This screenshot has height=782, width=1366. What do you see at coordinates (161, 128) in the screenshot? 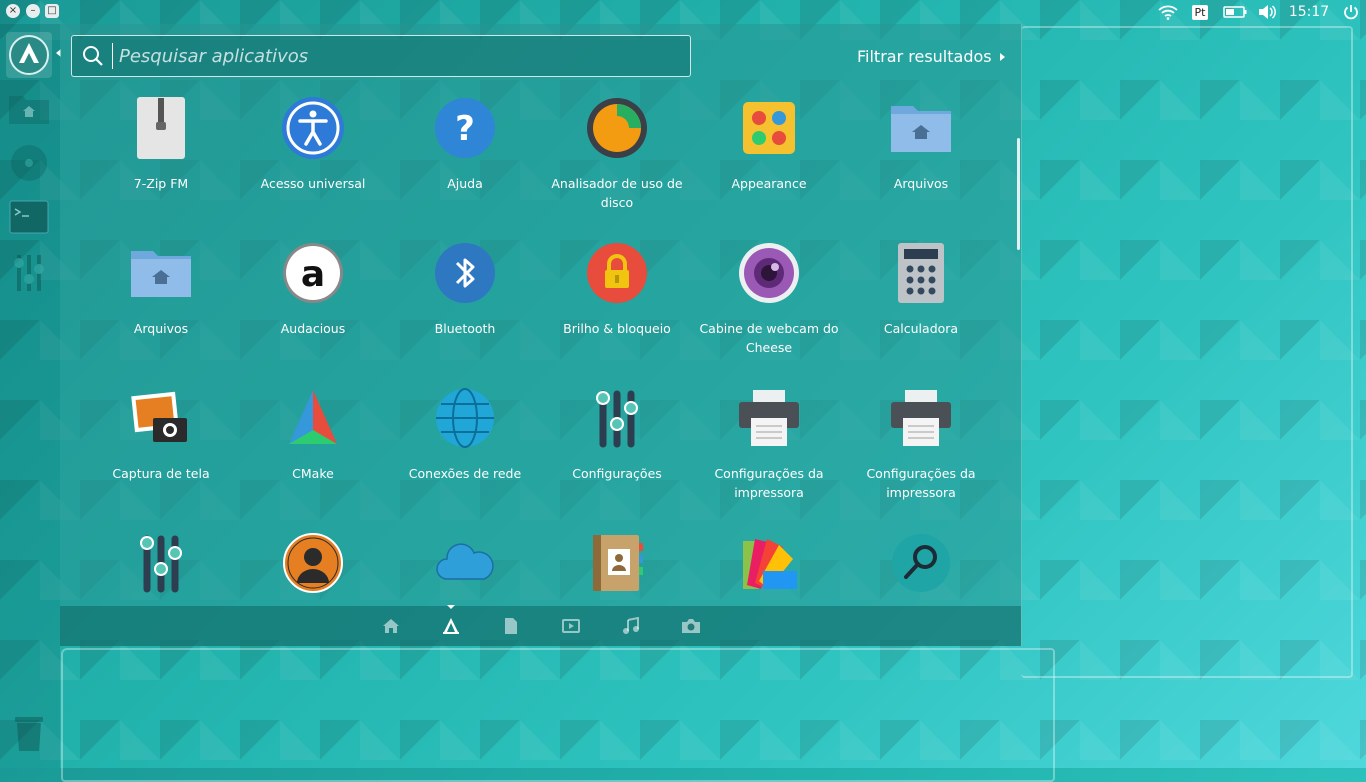
I see `zip-icon` at bounding box center [161, 128].